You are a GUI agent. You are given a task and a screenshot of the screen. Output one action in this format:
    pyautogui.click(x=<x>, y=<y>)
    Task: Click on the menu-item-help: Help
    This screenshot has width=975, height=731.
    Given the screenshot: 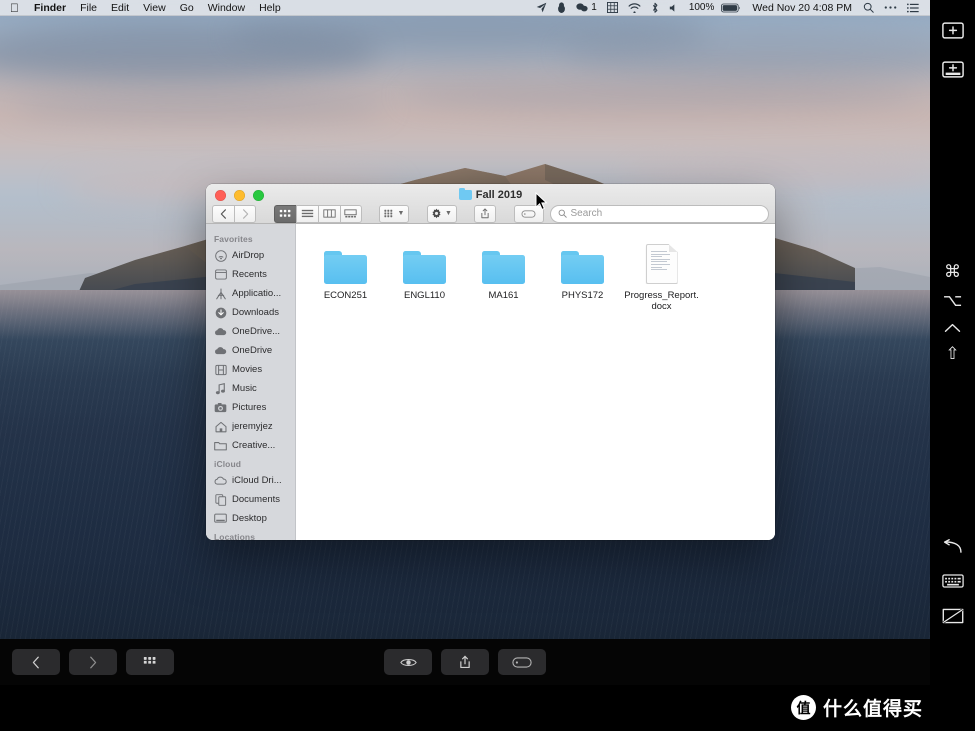 What is the action you would take?
    pyautogui.click(x=270, y=8)
    